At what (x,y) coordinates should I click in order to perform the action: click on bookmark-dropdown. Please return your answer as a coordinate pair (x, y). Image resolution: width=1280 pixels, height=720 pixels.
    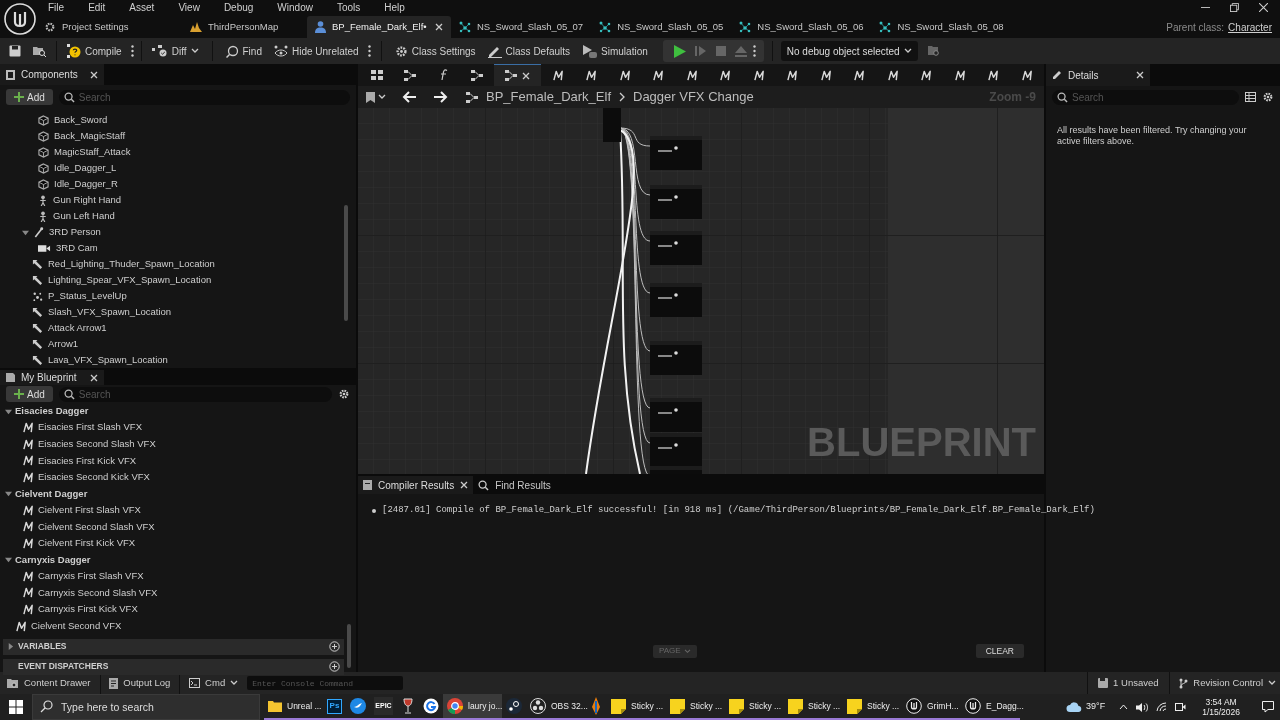
    Looking at the image, I should click on (376, 97).